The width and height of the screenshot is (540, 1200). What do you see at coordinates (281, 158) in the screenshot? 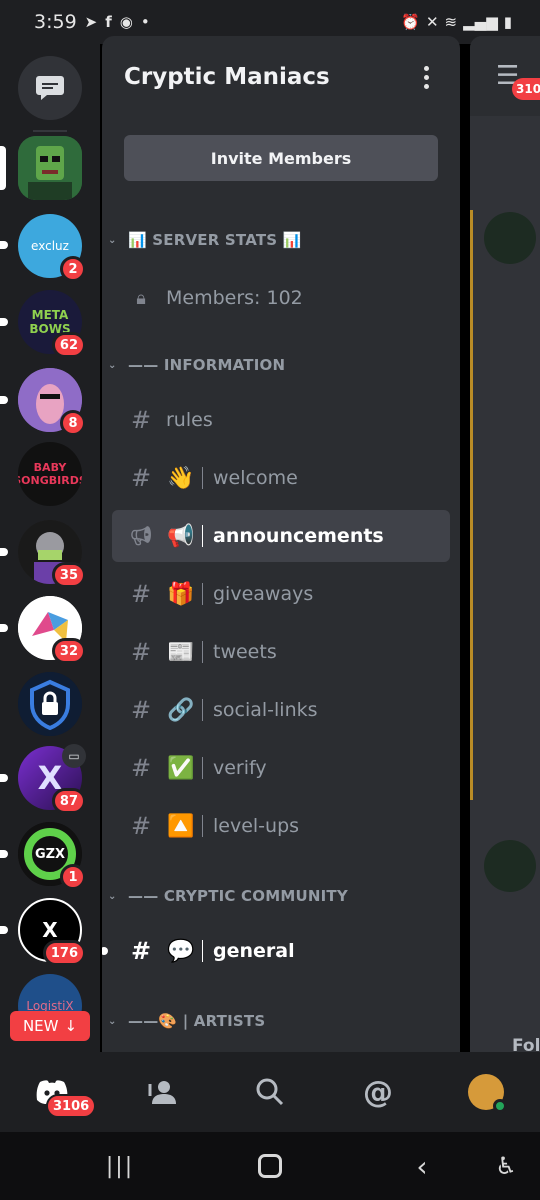
I see `invite-members-button: Invite Members` at bounding box center [281, 158].